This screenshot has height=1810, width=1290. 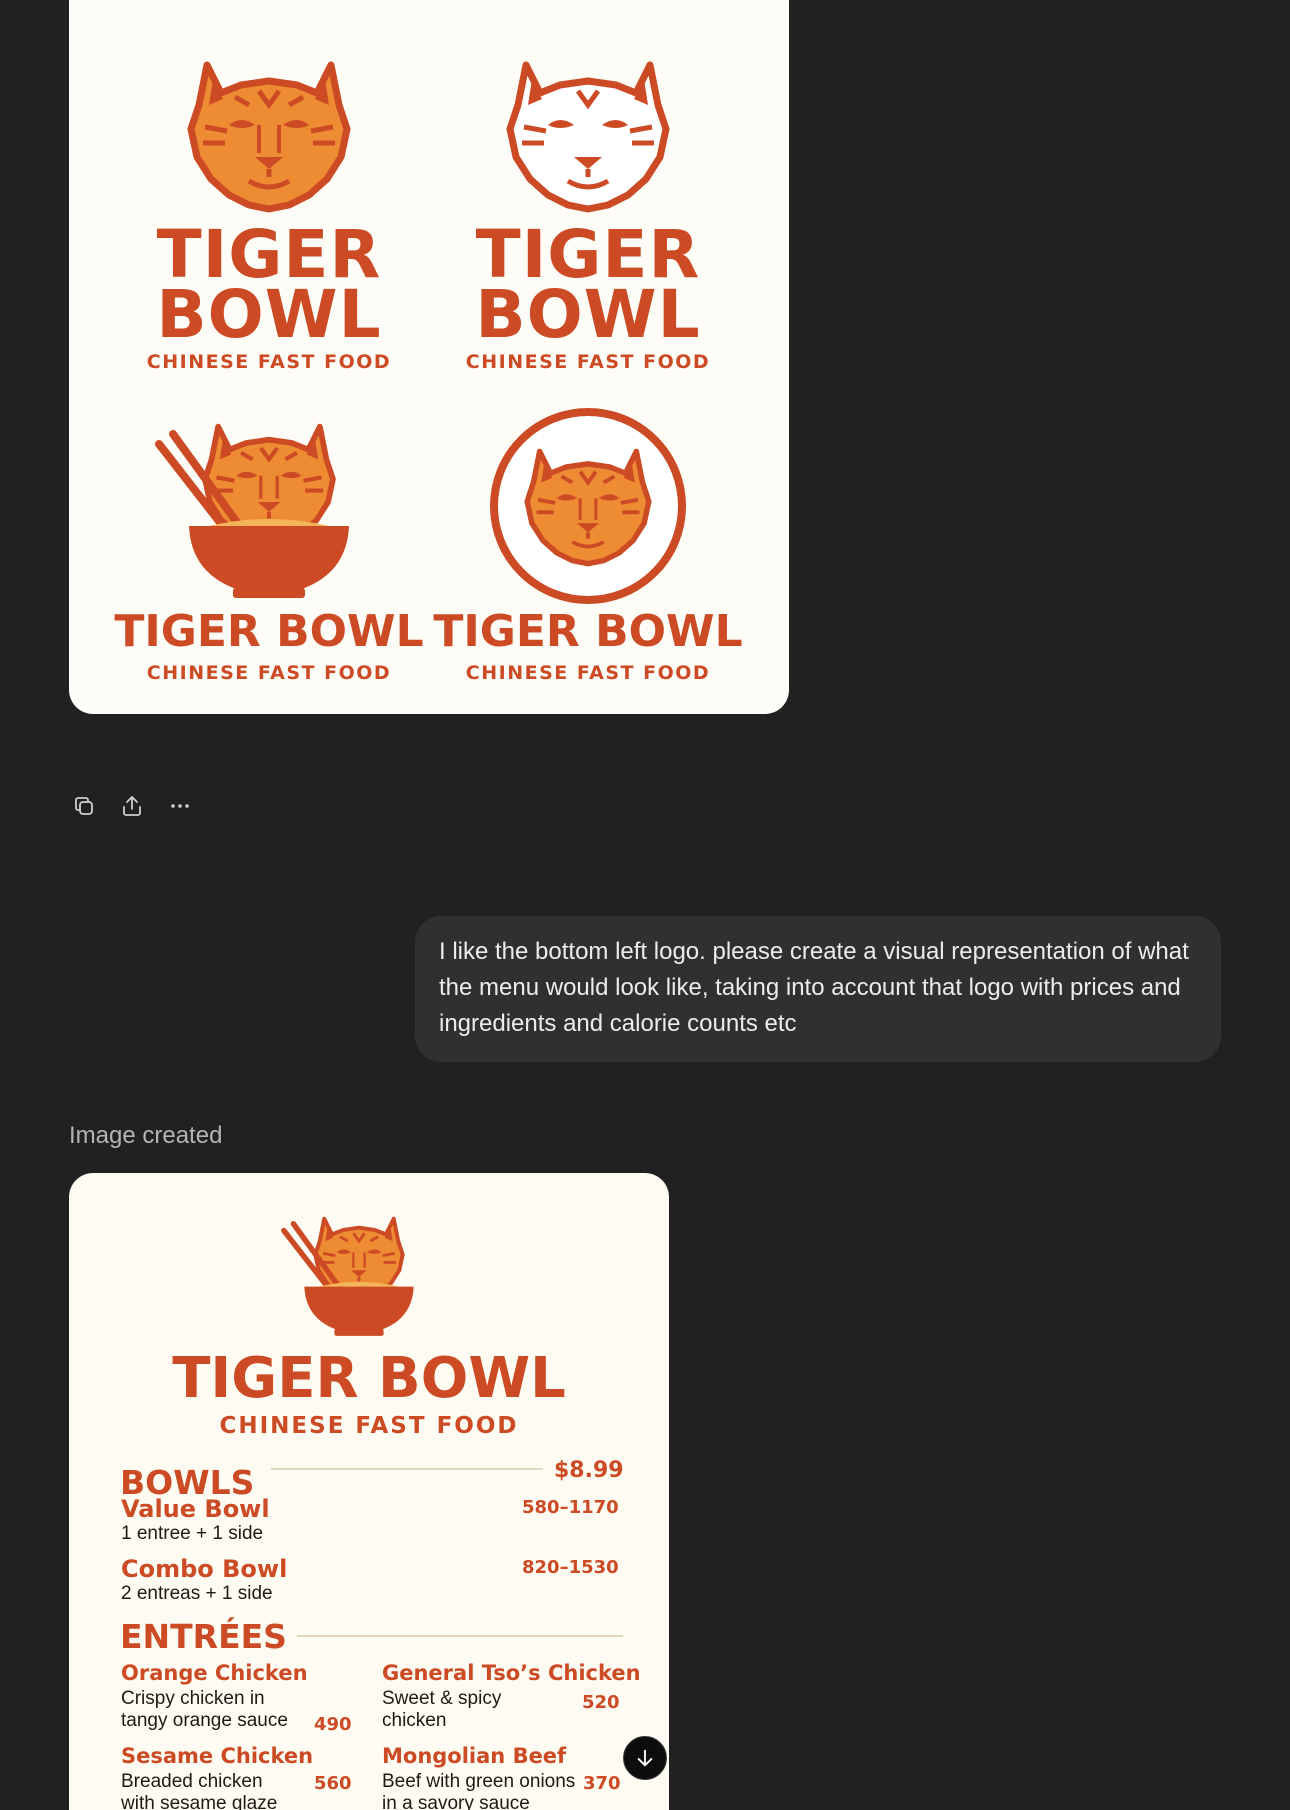 I want to click on share-icon, so click(x=132, y=805).